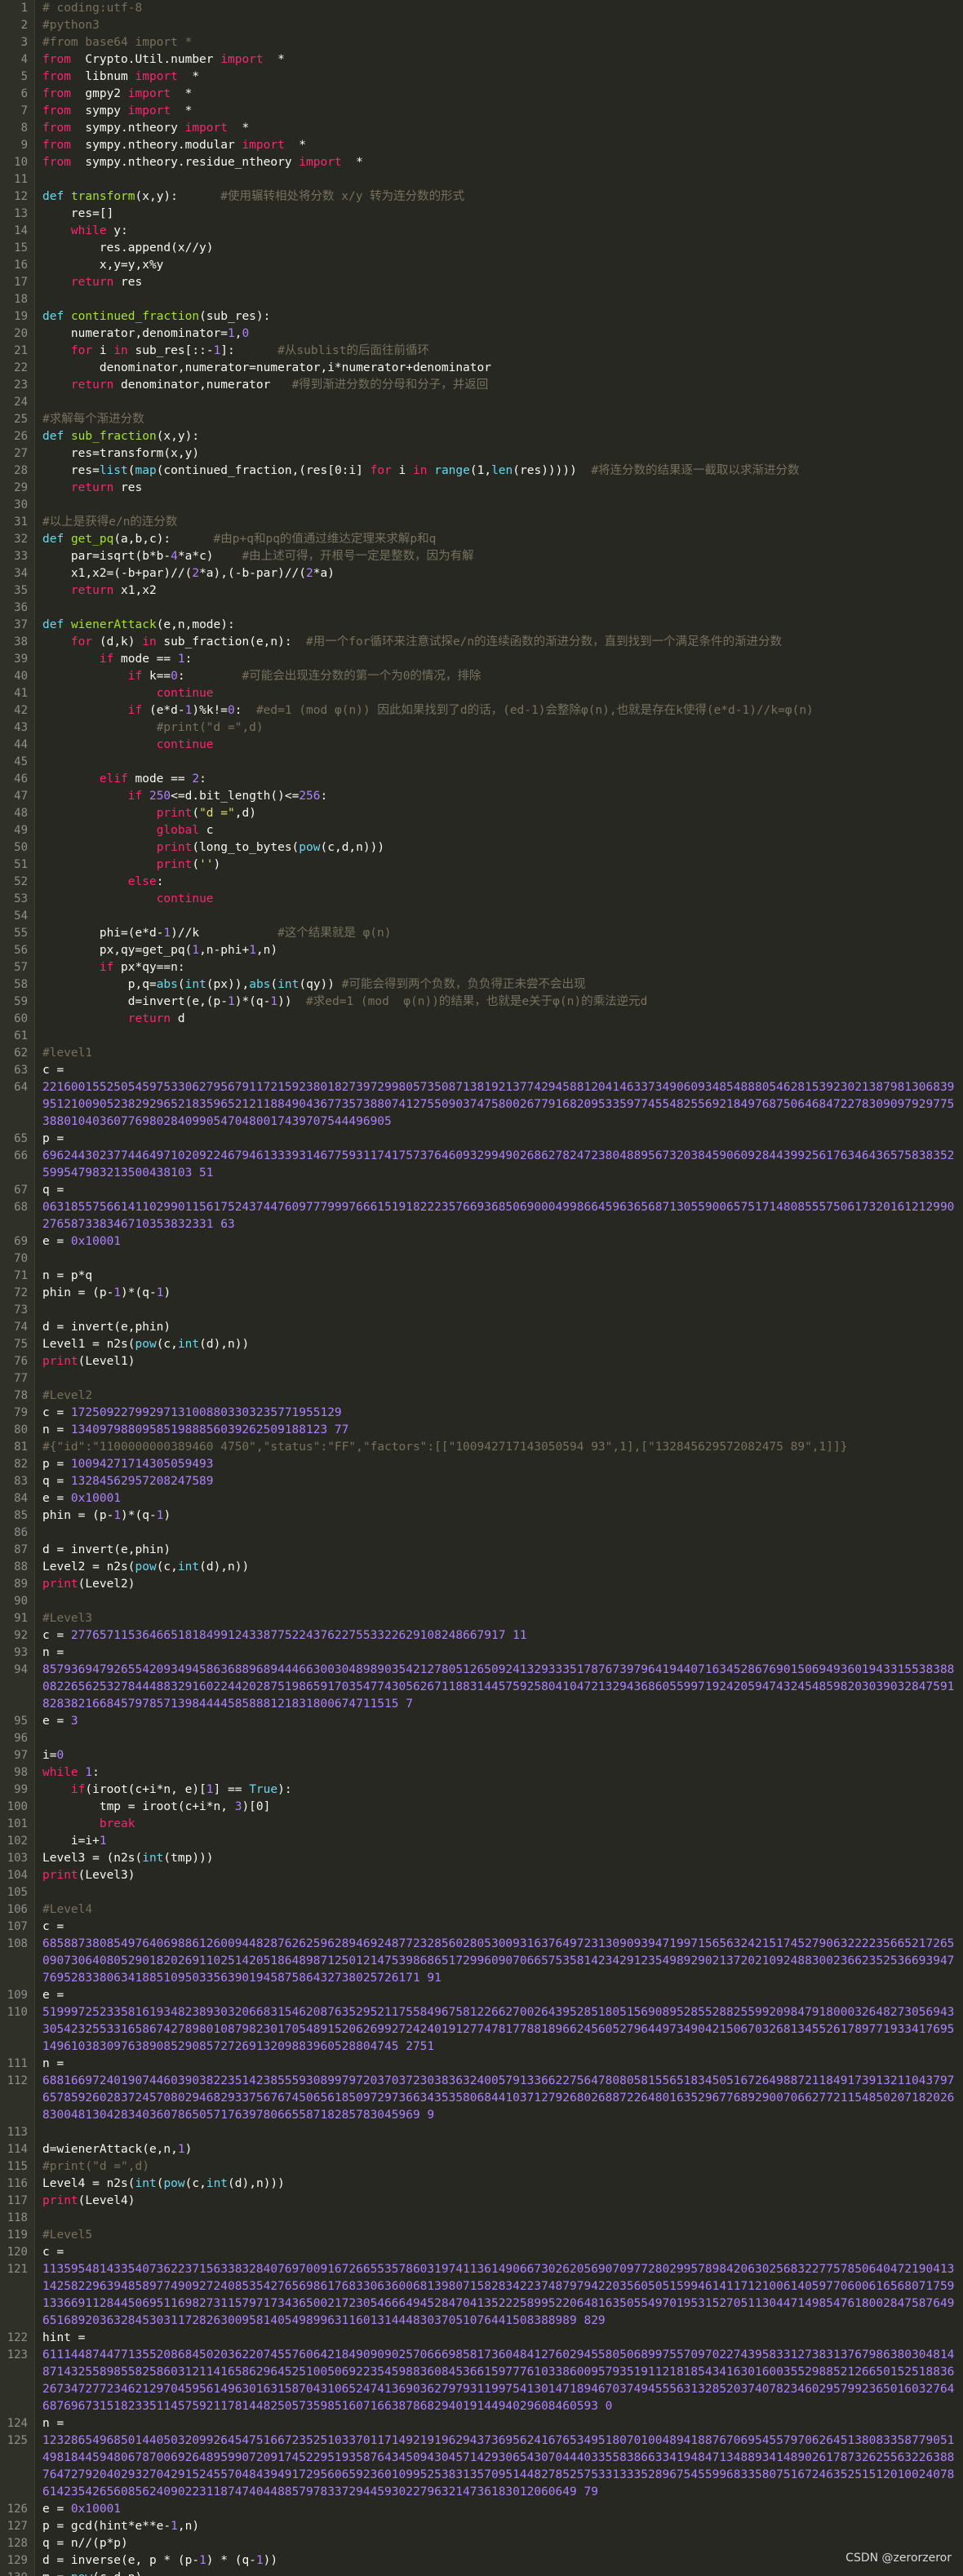 The image size is (963, 2576). Describe the element at coordinates (481, 796) in the screenshot. I see `code-line: 47 if 250<=d.bit_length()<=256:` at that location.